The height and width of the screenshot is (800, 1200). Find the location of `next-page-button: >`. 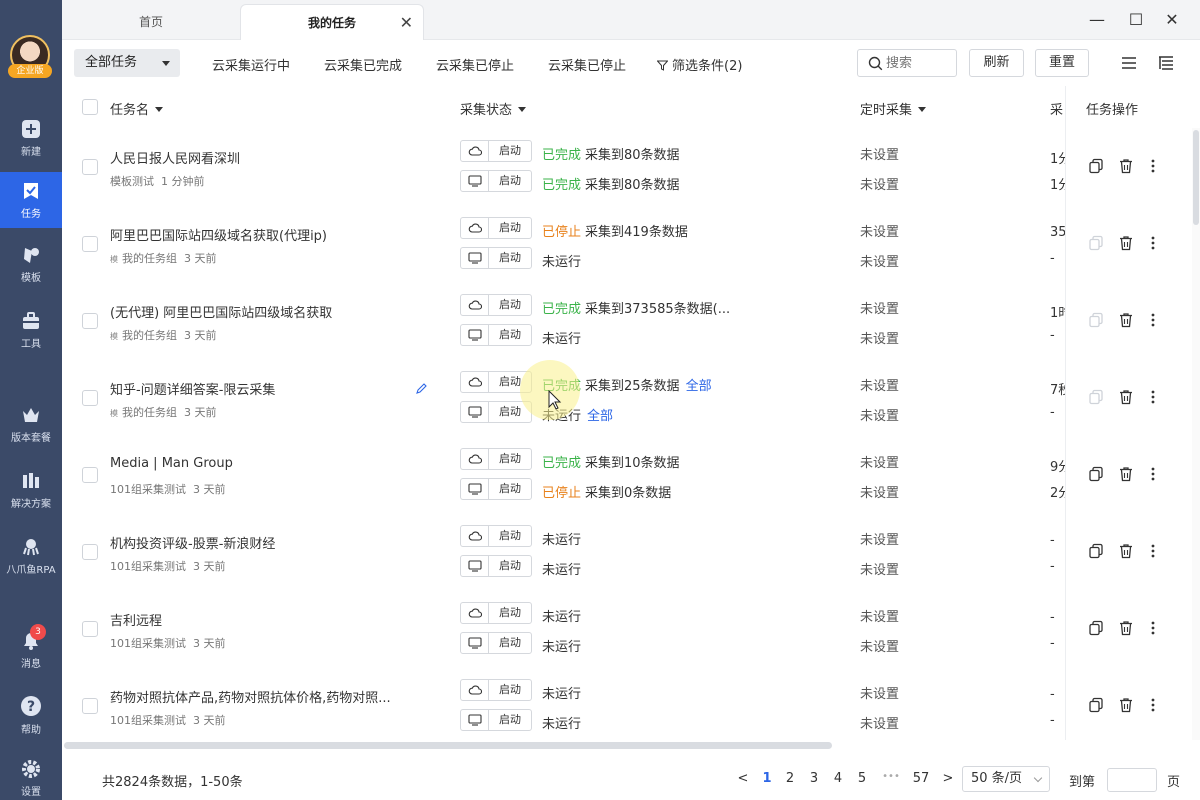

next-page-button: > is located at coordinates (948, 778).